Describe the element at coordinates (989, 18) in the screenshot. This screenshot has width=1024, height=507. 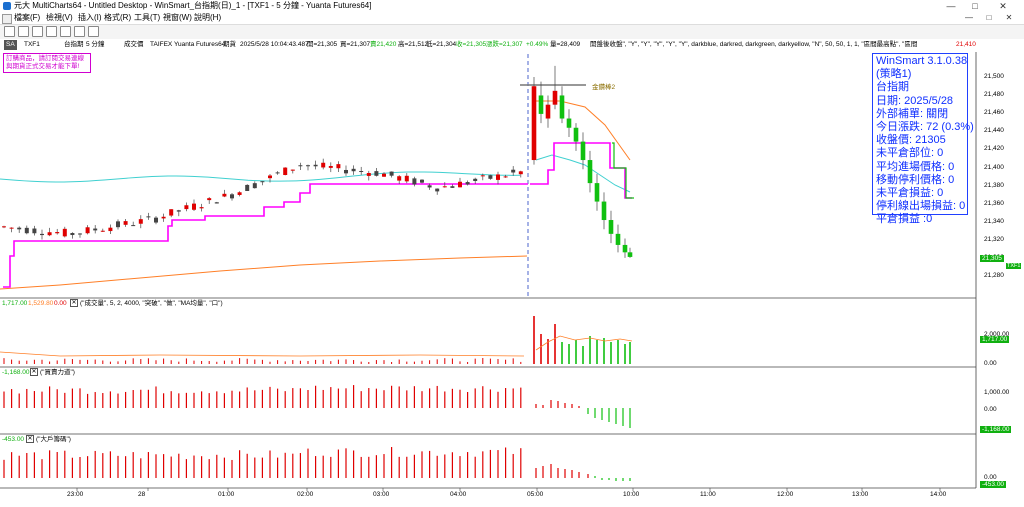
I see `inner-restore-button: □` at that location.